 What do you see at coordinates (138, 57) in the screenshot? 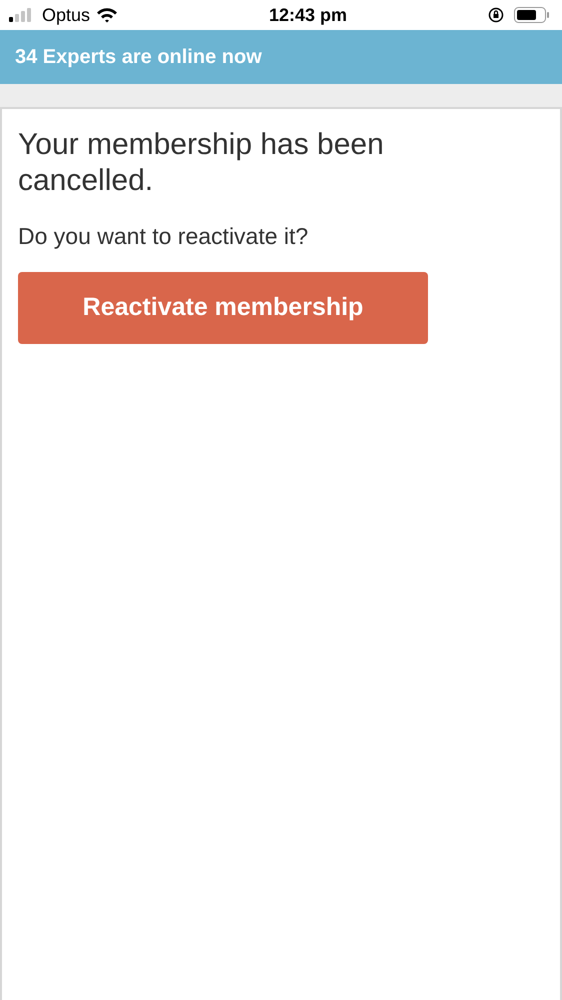
I see `banner-text: 34 Experts are online now` at bounding box center [138, 57].